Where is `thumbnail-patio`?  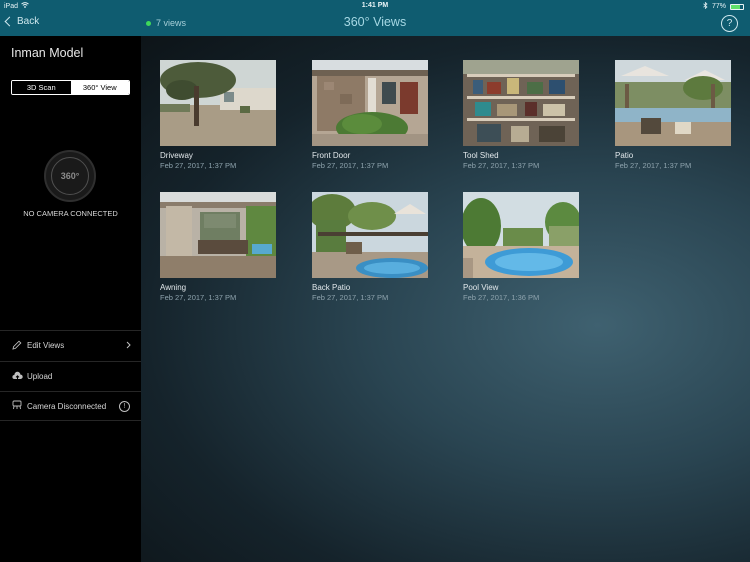
thumbnail-patio is located at coordinates (673, 103).